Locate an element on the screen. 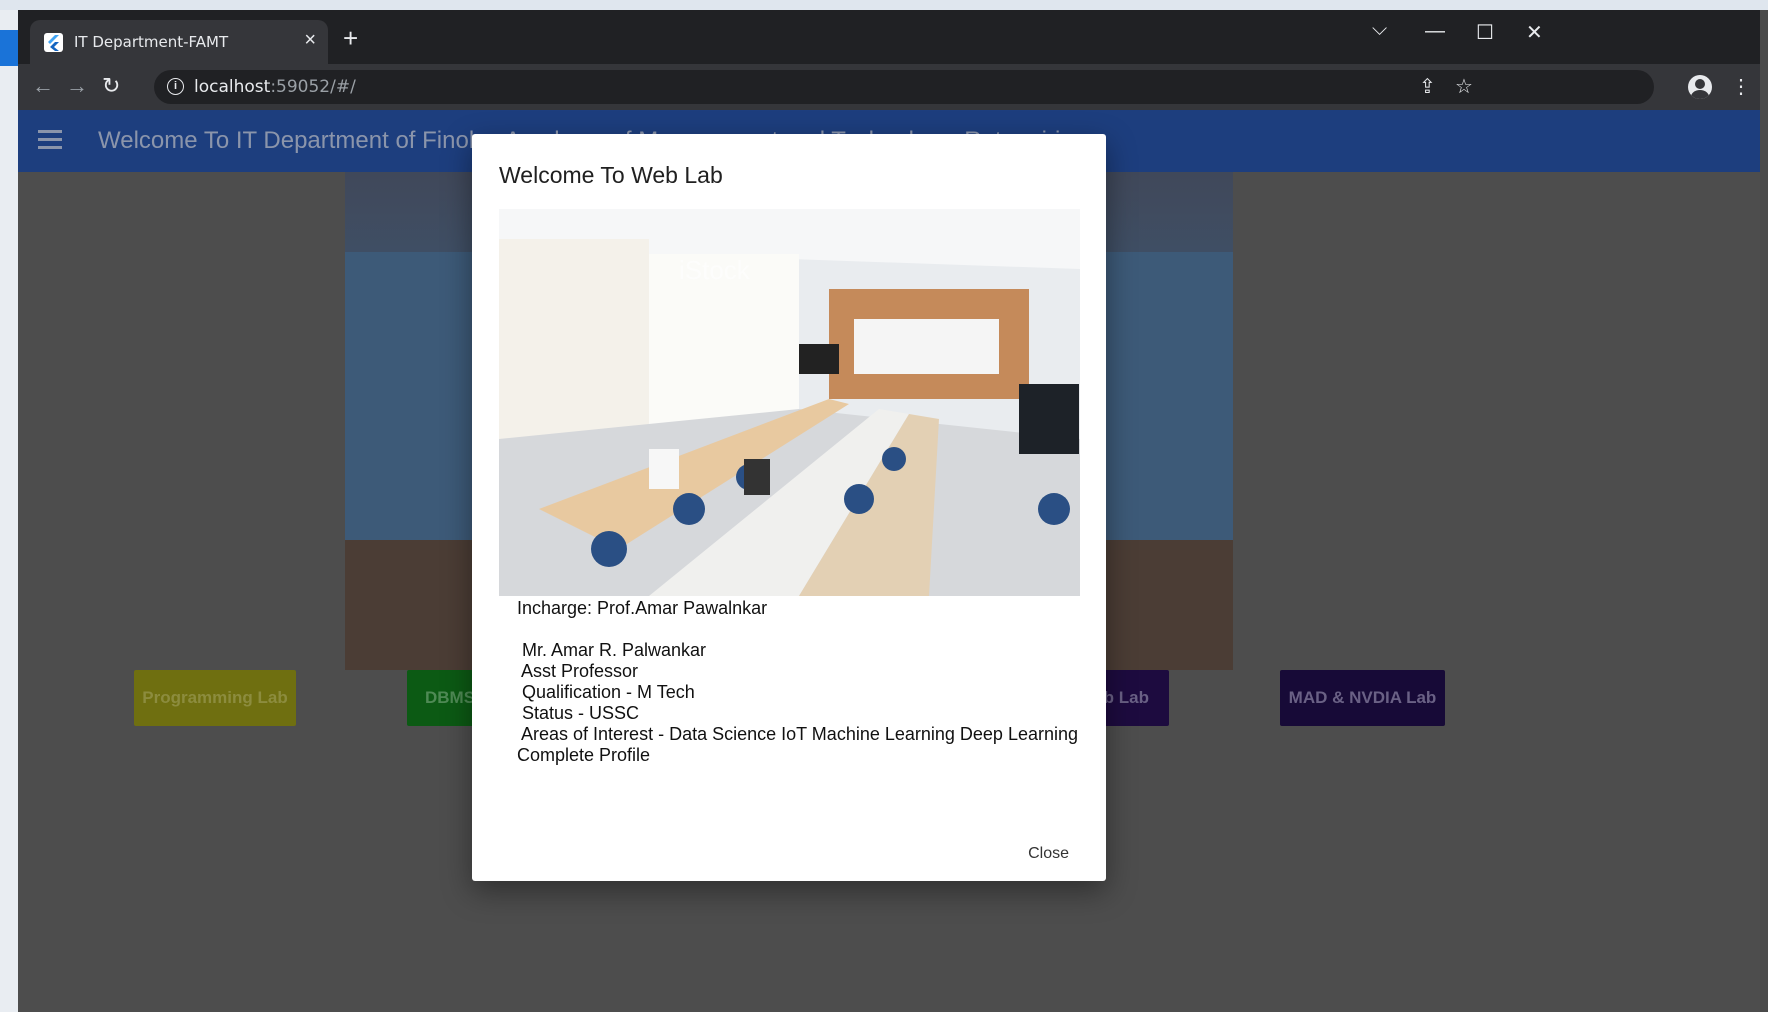  tab-title: IT Department-FAMT is located at coordinates (151, 42).